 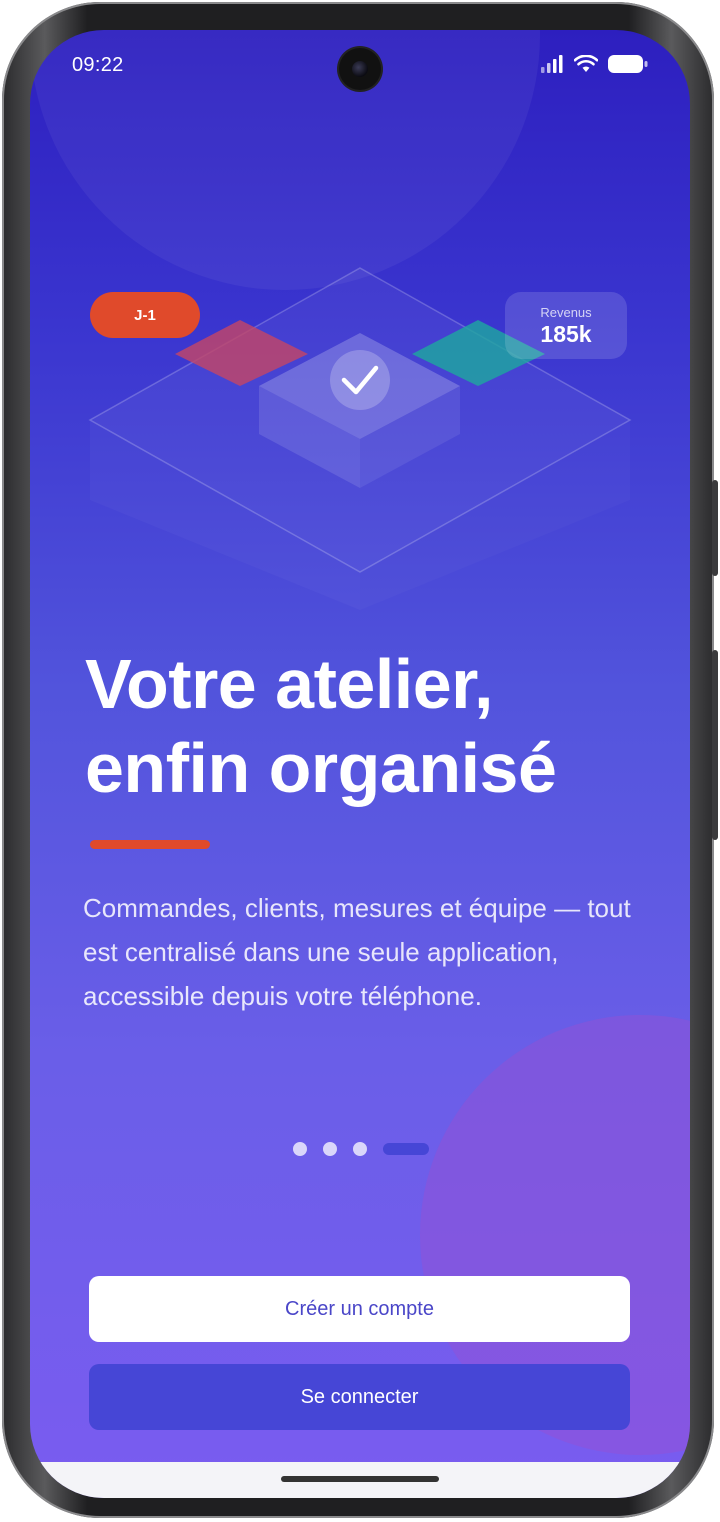 I want to click on headline-line-2: enfin organisé, so click(x=321, y=768).